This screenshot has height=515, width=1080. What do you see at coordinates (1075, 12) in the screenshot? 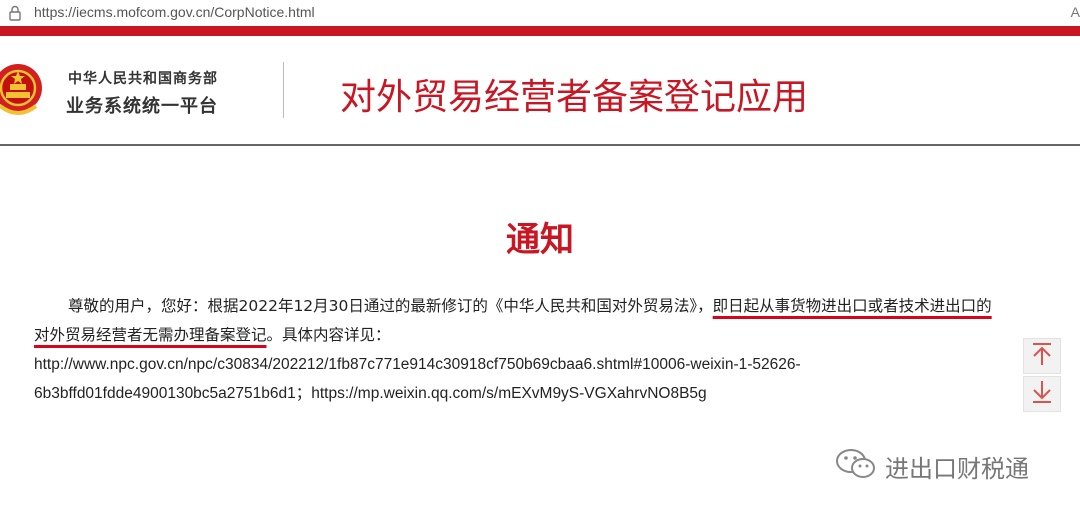
I see `reader-mode-icon: A` at bounding box center [1075, 12].